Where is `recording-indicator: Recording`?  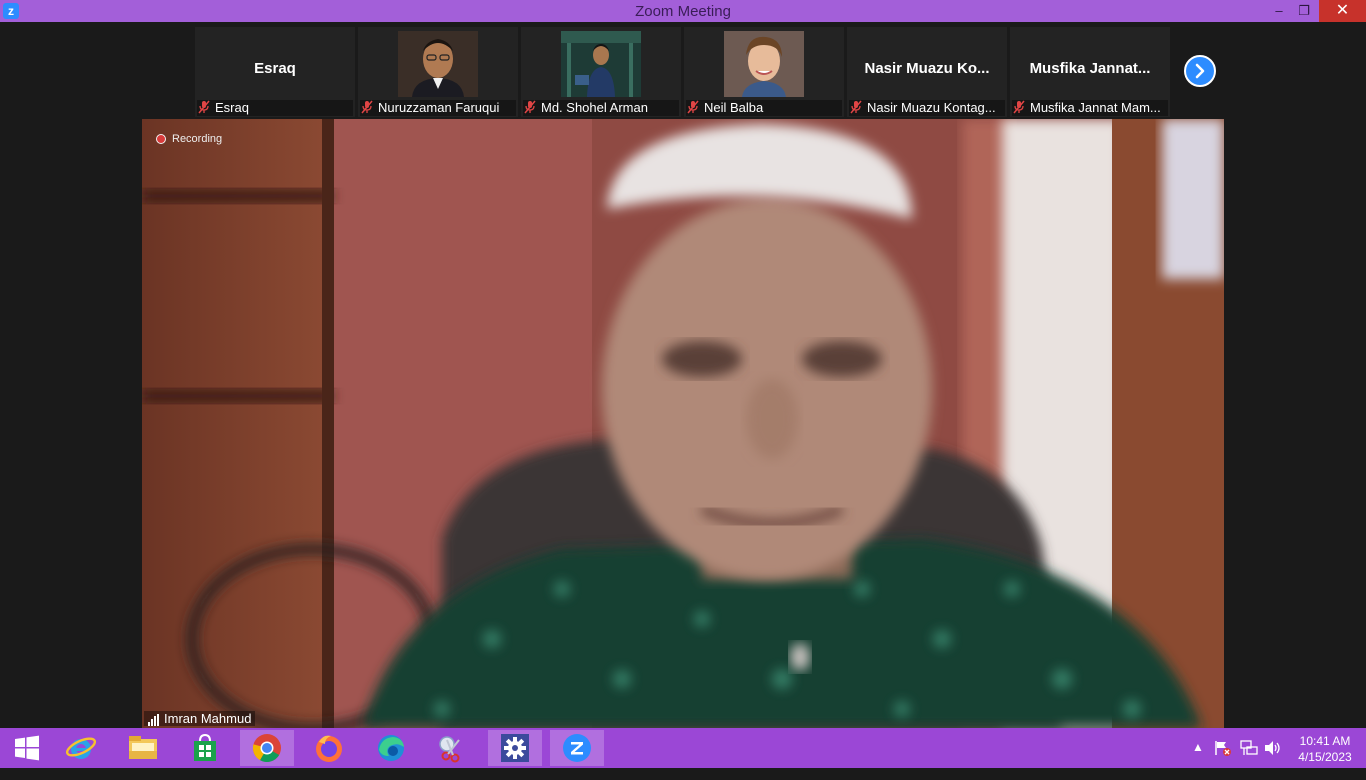
recording-indicator: Recording is located at coordinates (189, 139).